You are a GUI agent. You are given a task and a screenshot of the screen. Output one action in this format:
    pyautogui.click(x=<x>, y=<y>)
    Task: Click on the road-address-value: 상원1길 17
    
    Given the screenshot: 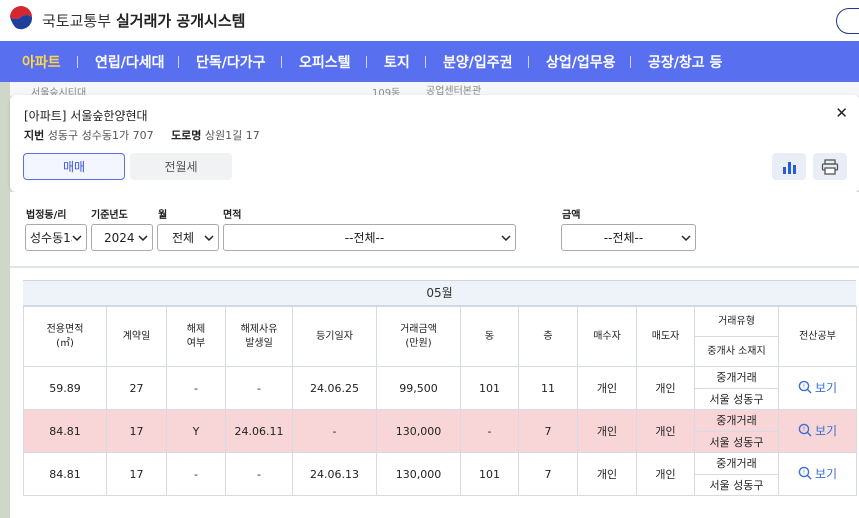 What is the action you would take?
    pyautogui.click(x=232, y=135)
    